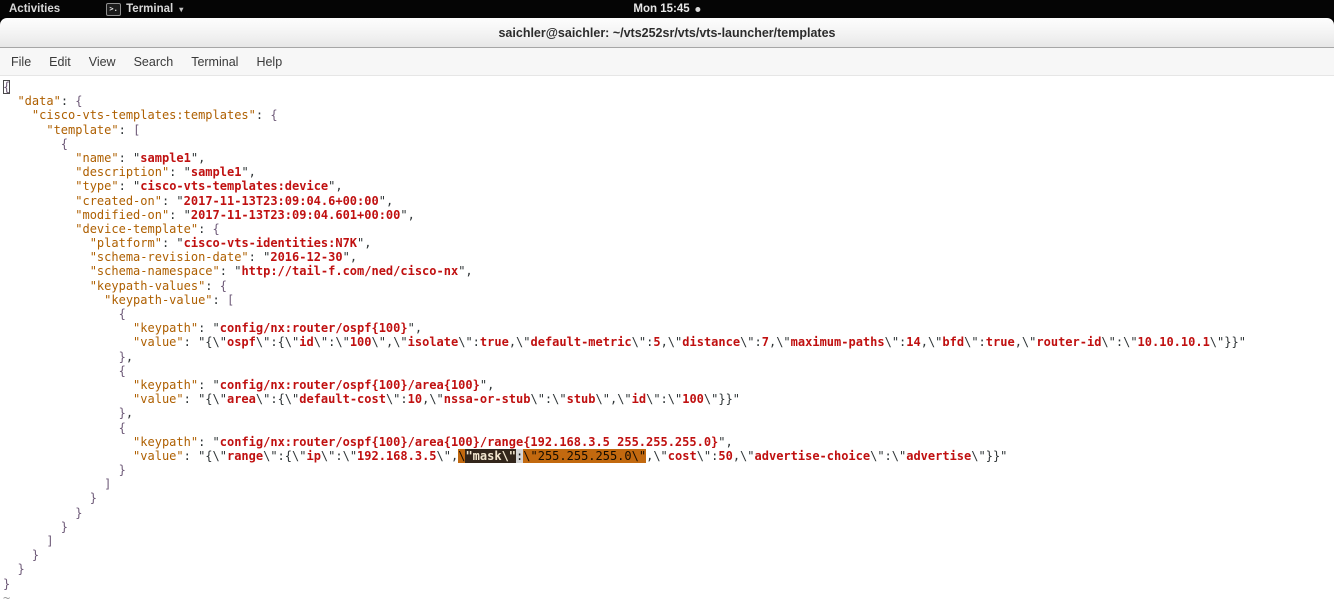 Image resolution: width=1334 pixels, height=599 pixels. Describe the element at coordinates (698, 9) in the screenshot. I see `notification-dot-icon` at that location.